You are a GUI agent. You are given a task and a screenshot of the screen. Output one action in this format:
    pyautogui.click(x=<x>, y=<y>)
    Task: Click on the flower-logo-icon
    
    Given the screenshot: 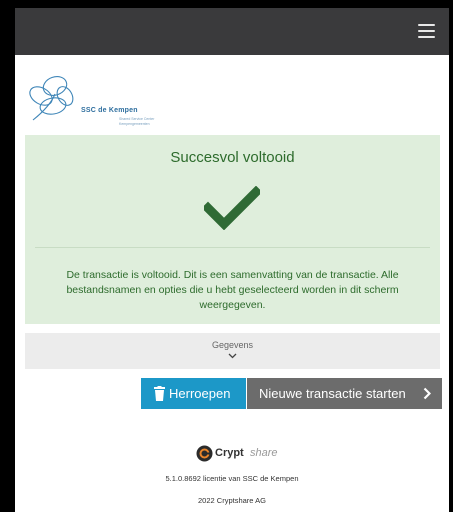 What is the action you would take?
    pyautogui.click(x=51, y=98)
    